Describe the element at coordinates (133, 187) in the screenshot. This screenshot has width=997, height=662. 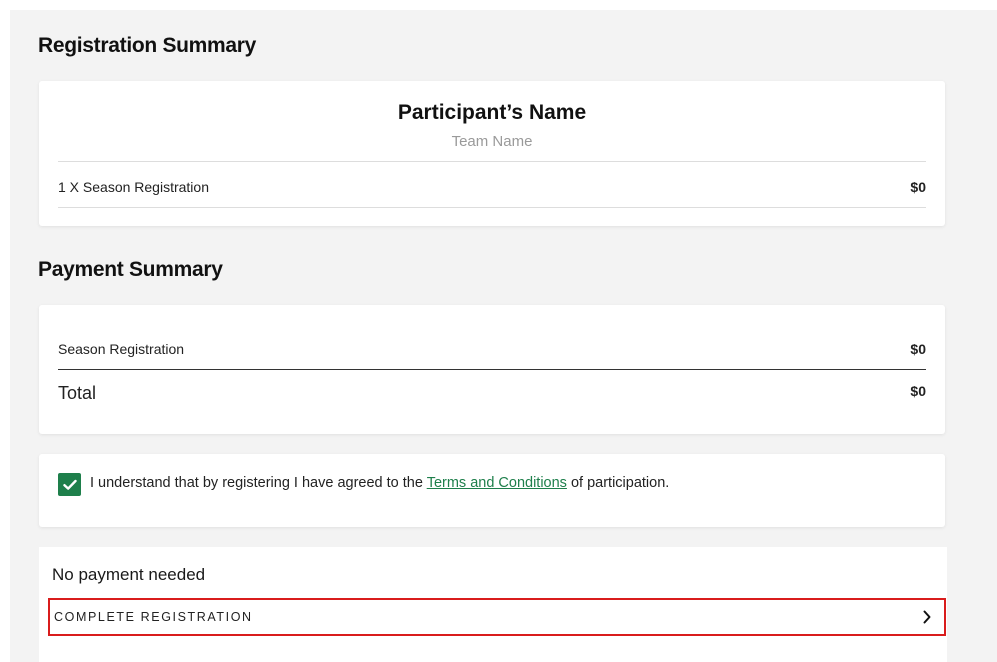
I see `line-item-label: 1 X Season Registration` at that location.